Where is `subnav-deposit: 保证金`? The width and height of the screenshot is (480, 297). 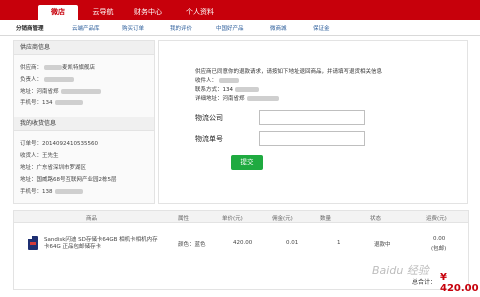 subnav-deposit: 保证金 is located at coordinates (321, 28).